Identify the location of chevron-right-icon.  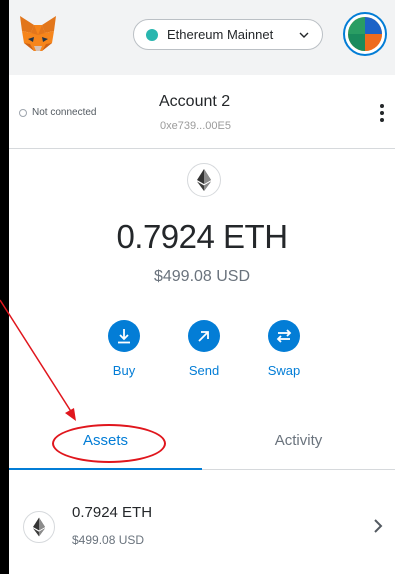
(378, 526).